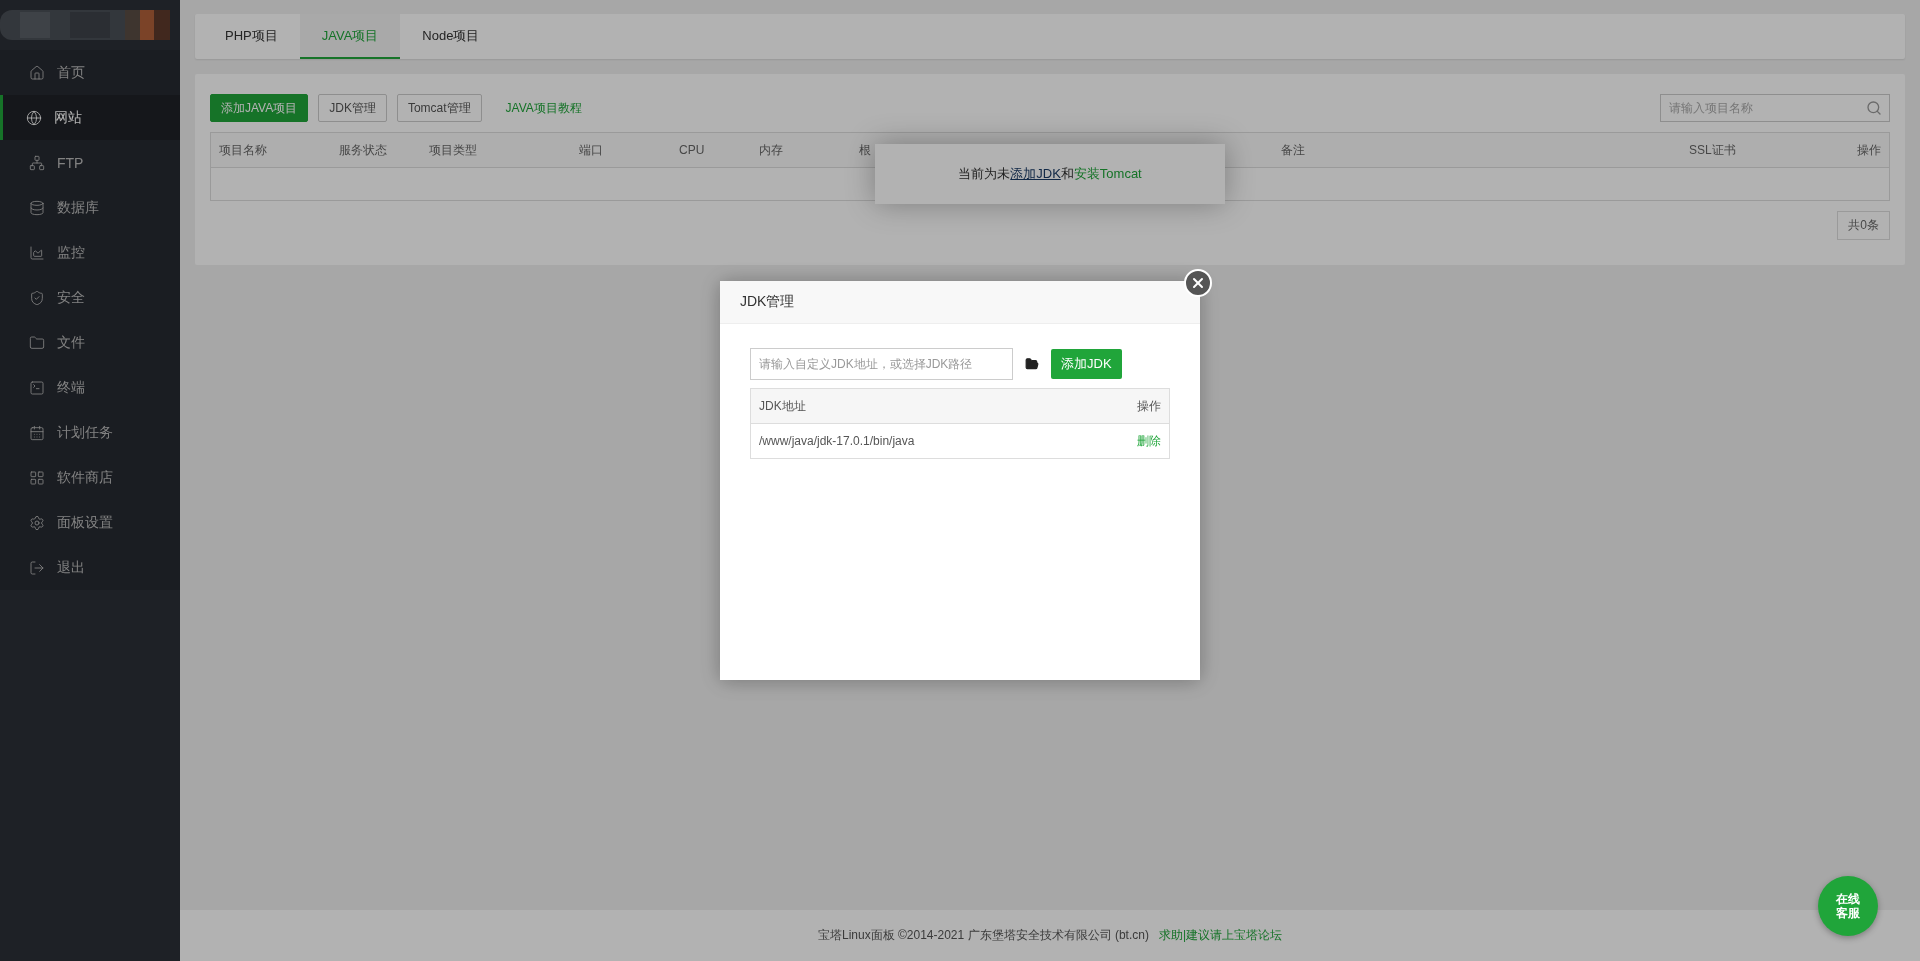  What do you see at coordinates (363, 150) in the screenshot?
I see `column-header: 服务状态` at bounding box center [363, 150].